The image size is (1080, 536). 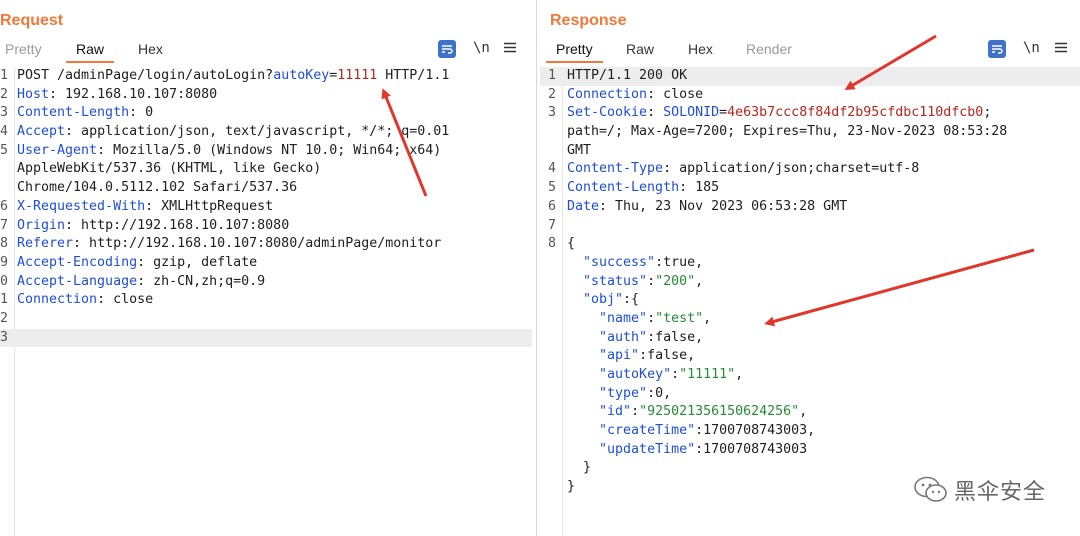 What do you see at coordinates (810, 282) in the screenshot?
I see `response-code-line: "status":"200",` at bounding box center [810, 282].